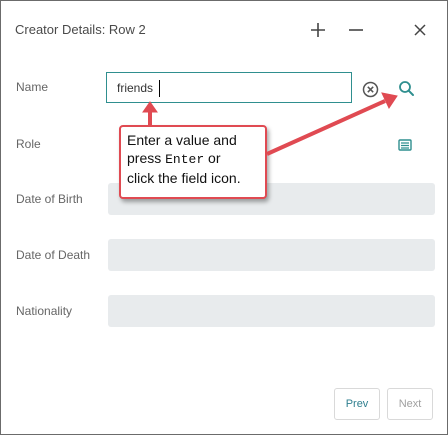 The image size is (448, 436). I want to click on date-of-death-field, so click(271, 255).